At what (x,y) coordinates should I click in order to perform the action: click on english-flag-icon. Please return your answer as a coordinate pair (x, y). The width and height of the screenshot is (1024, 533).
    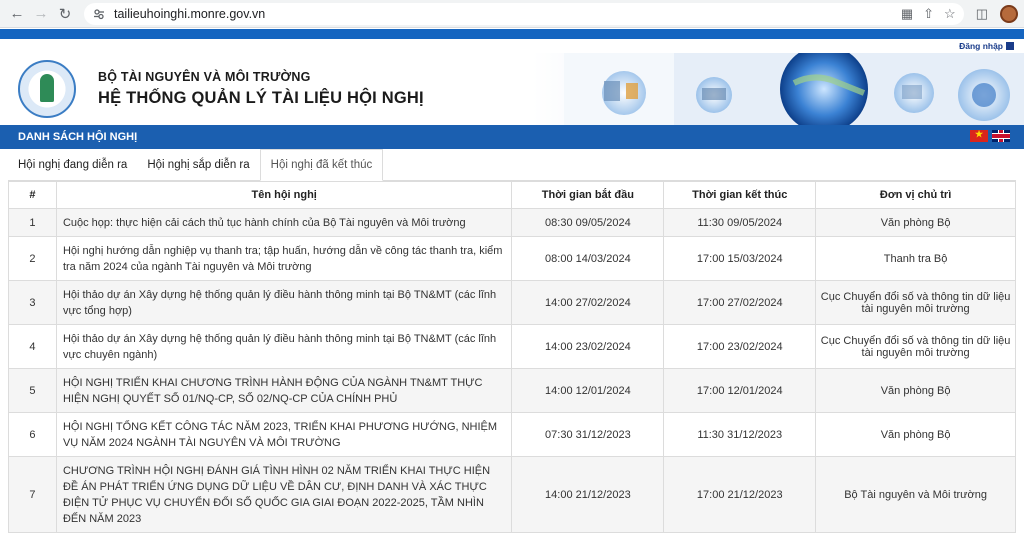
    Looking at the image, I should click on (1001, 136).